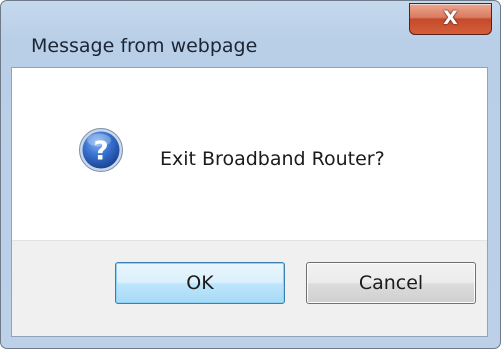 Image resolution: width=501 pixels, height=349 pixels. Describe the element at coordinates (144, 46) in the screenshot. I see `dialog-title: Message from webpage` at that location.